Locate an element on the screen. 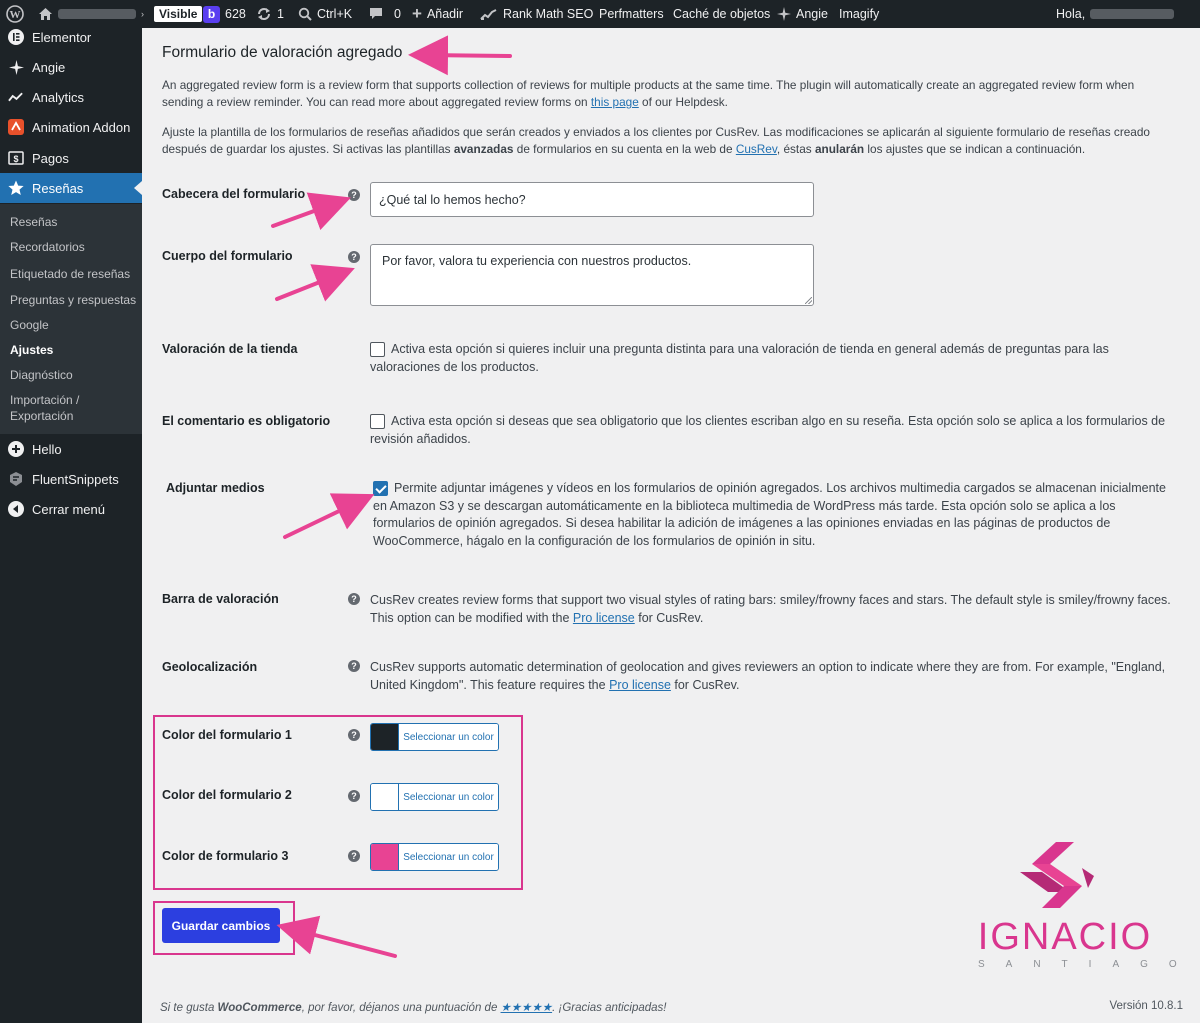  visibility-badge: Visible is located at coordinates (178, 14).